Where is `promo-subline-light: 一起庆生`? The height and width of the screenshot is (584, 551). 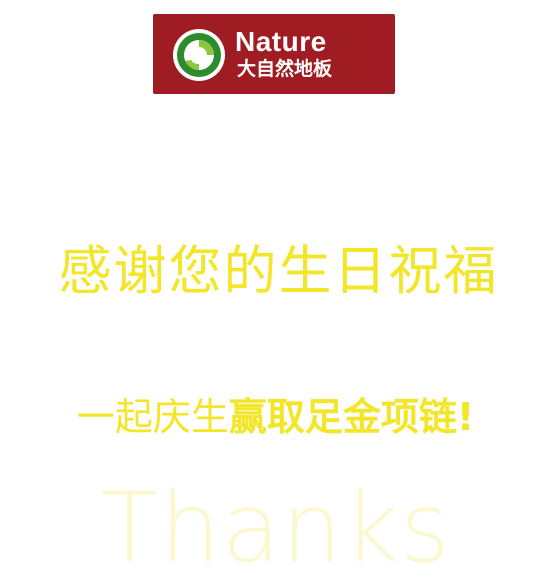
promo-subline-light: 一起庆生 is located at coordinates (152, 417).